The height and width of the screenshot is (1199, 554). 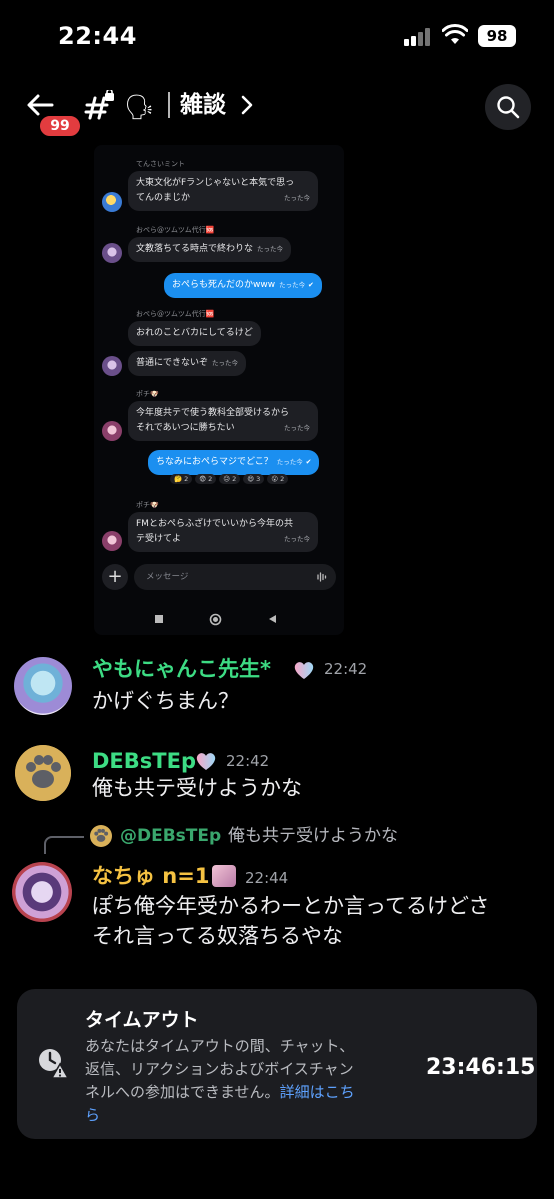 I want to click on embed-voice-wave-icon, so click(x=322, y=577).